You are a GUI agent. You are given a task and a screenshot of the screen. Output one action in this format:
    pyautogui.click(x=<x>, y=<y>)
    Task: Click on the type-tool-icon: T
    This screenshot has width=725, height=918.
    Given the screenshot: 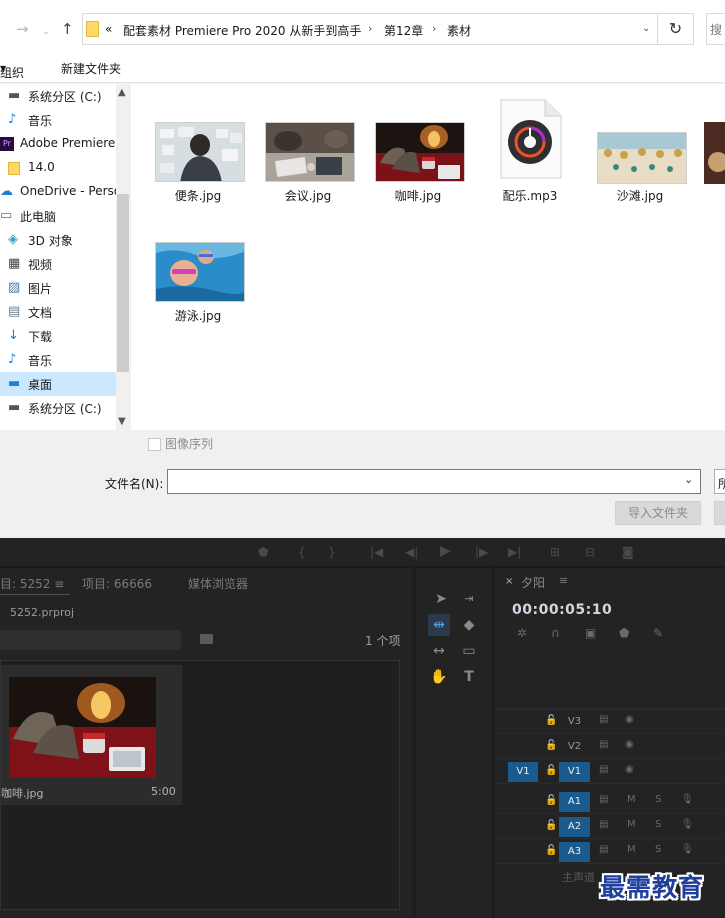 What is the action you would take?
    pyautogui.click(x=469, y=677)
    